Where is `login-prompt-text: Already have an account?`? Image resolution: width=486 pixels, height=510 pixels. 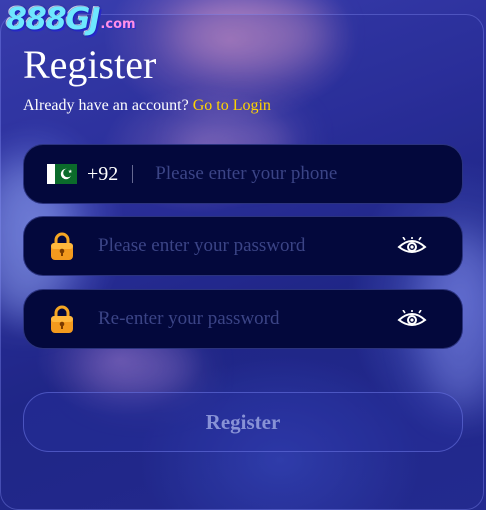
login-prompt-text: Already have an account? is located at coordinates (106, 105).